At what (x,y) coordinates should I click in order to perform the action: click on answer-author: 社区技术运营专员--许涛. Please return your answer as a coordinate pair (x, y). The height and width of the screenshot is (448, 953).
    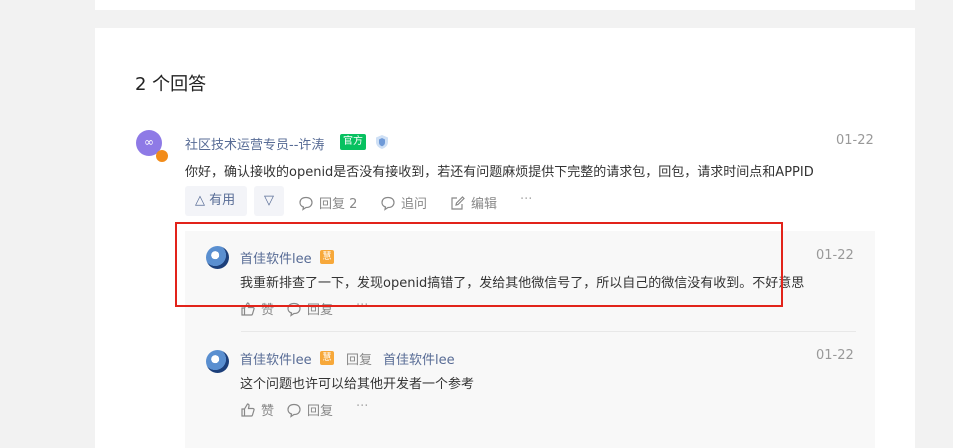
    Looking at the image, I should click on (254, 143).